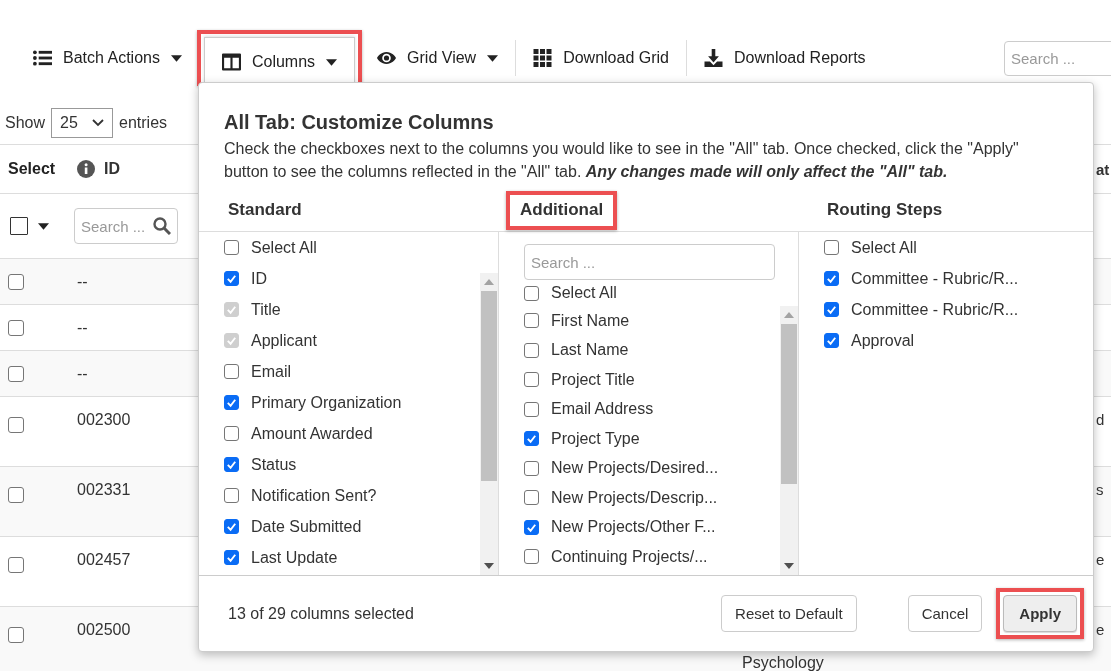  Describe the element at coordinates (104, 560) in the screenshot. I see `table-cell: 002457` at that location.